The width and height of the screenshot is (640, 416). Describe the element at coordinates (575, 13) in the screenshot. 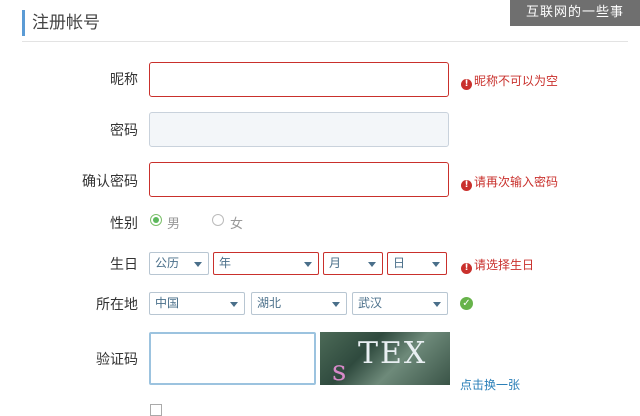

I see `watermark-label: 互联网的一些事` at that location.